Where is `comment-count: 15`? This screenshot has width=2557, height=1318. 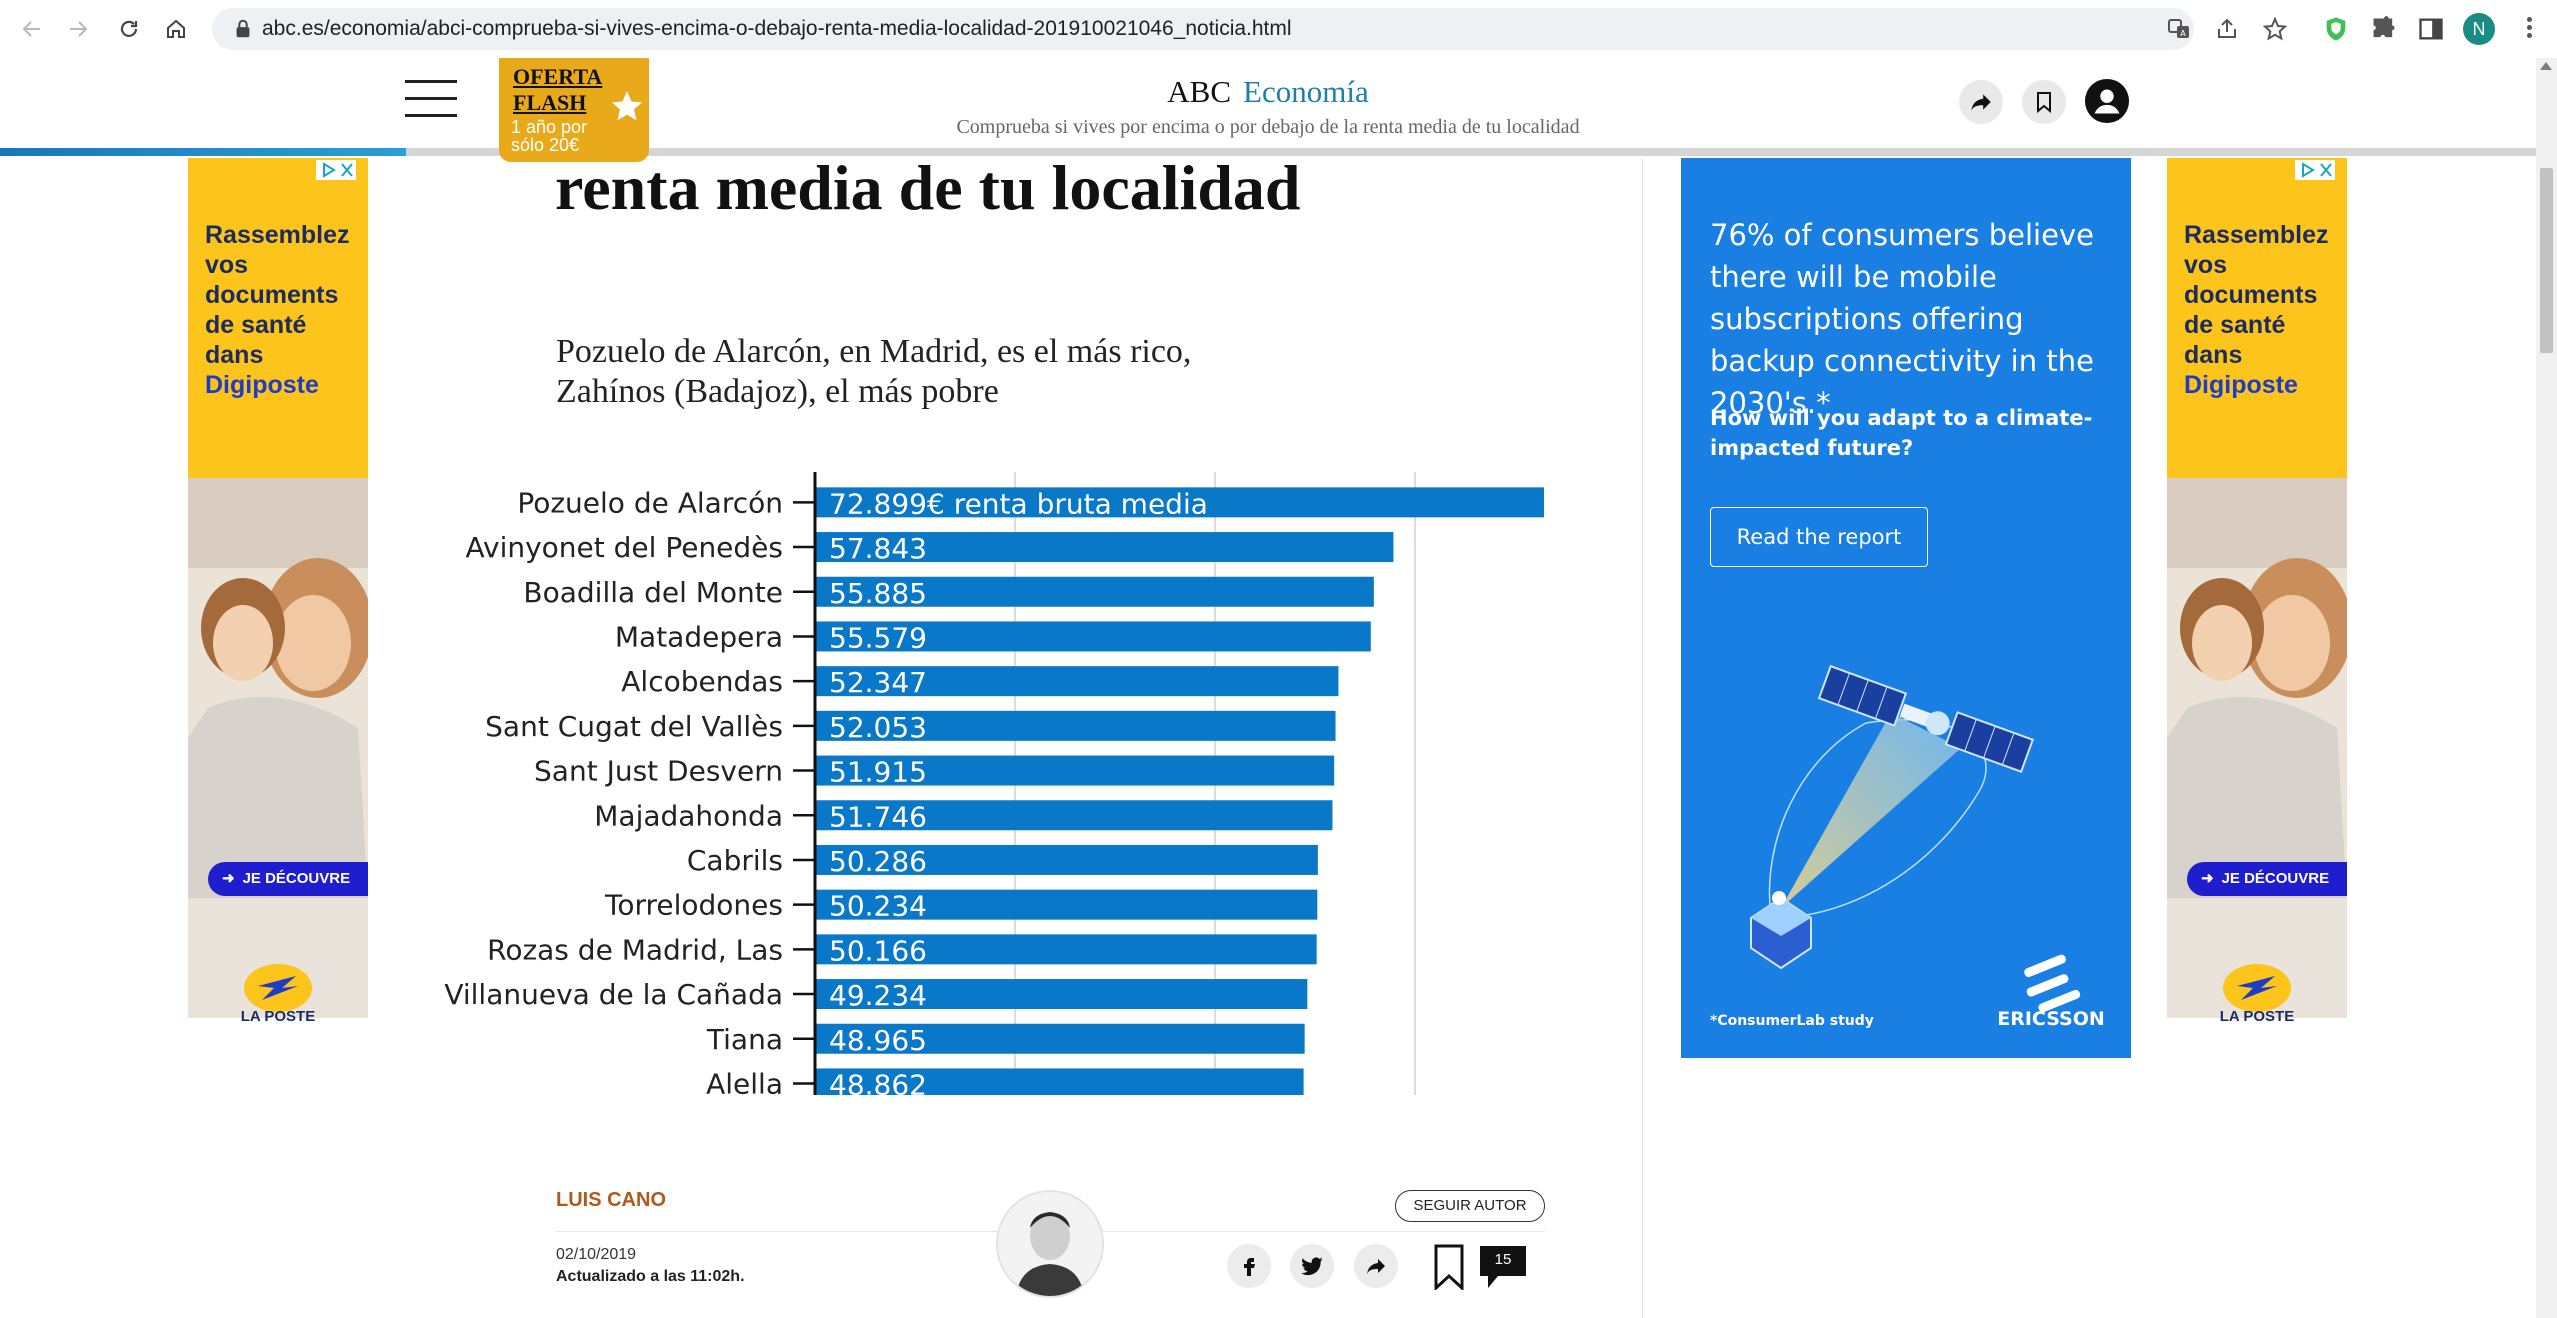 comment-count: 15 is located at coordinates (1503, 1260).